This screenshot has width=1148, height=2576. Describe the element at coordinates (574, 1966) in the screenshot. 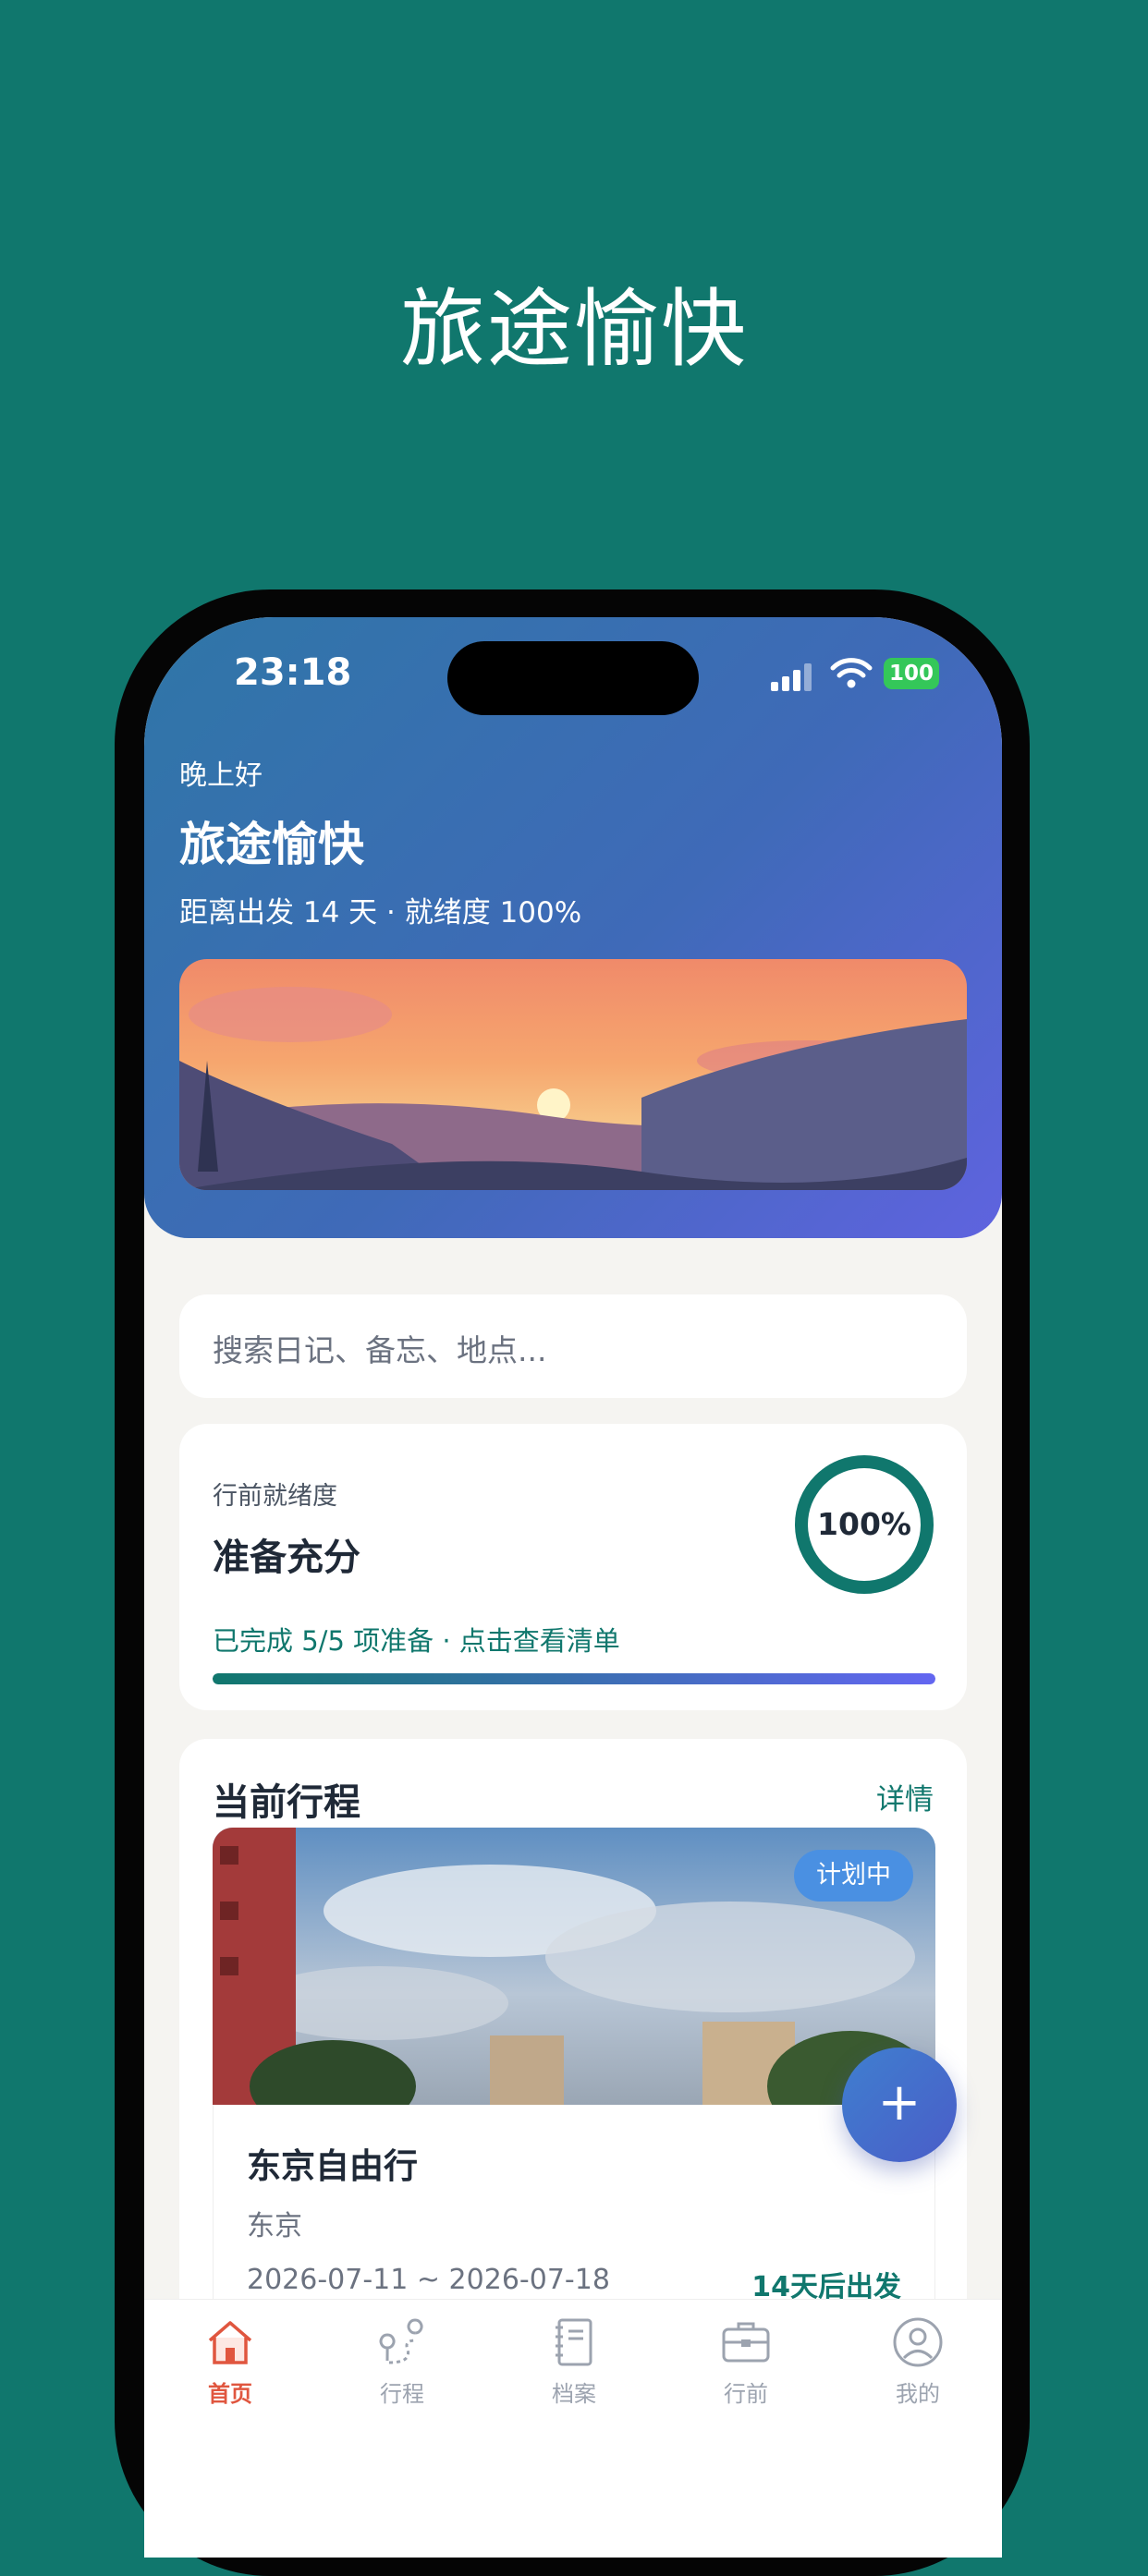

I see `trip-cover-photo: 计划中` at that location.